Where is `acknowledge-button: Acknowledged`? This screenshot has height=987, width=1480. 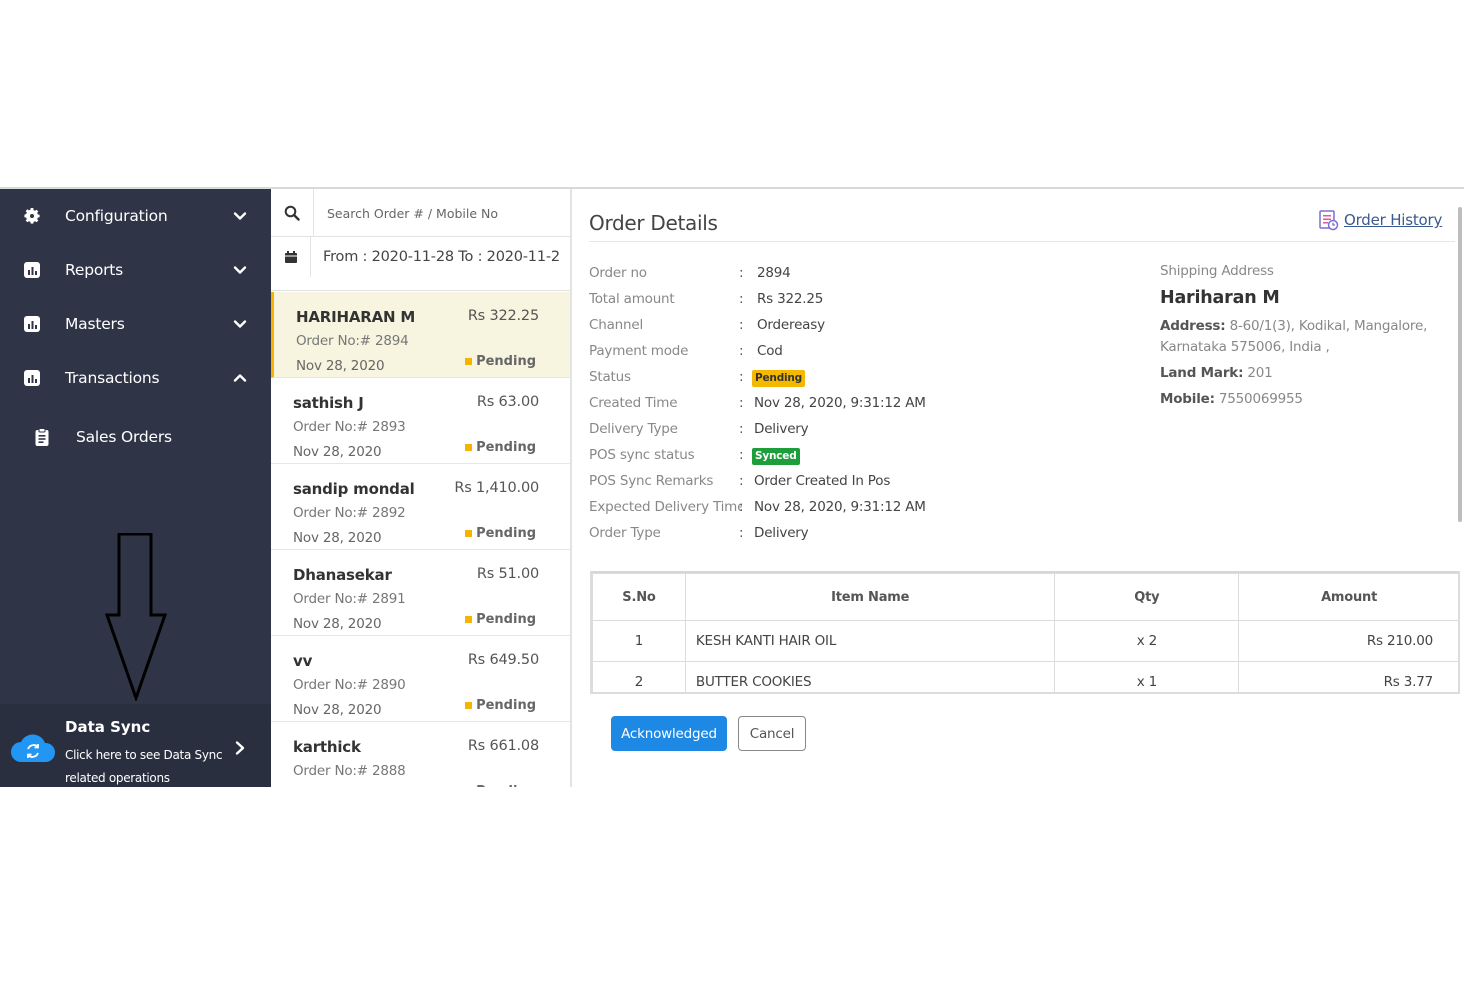
acknowledge-button: Acknowledged is located at coordinates (669, 733).